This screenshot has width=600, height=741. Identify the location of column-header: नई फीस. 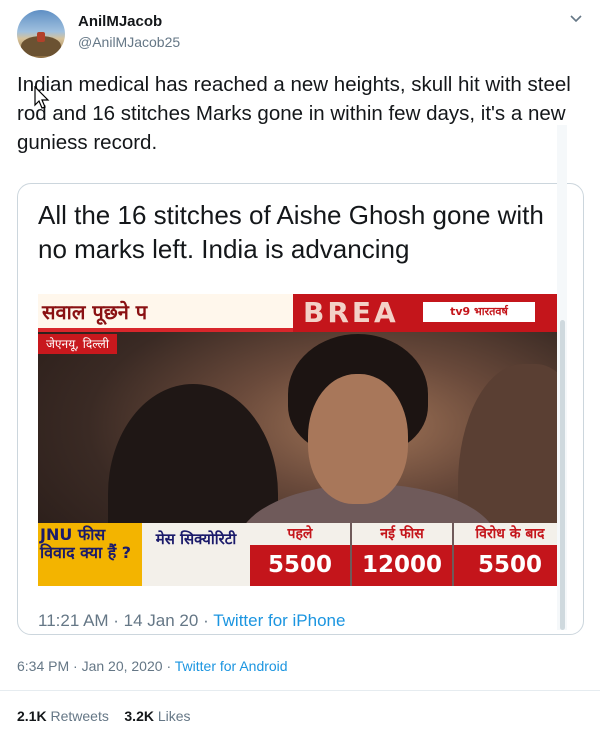
(402, 534).